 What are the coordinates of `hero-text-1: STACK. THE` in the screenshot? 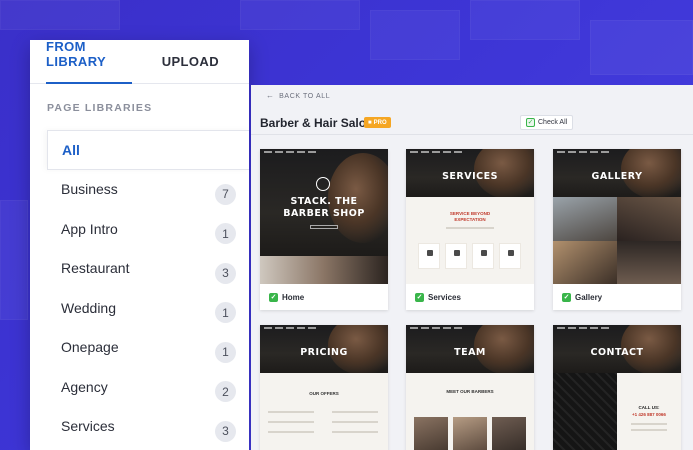 It's located at (324, 201).